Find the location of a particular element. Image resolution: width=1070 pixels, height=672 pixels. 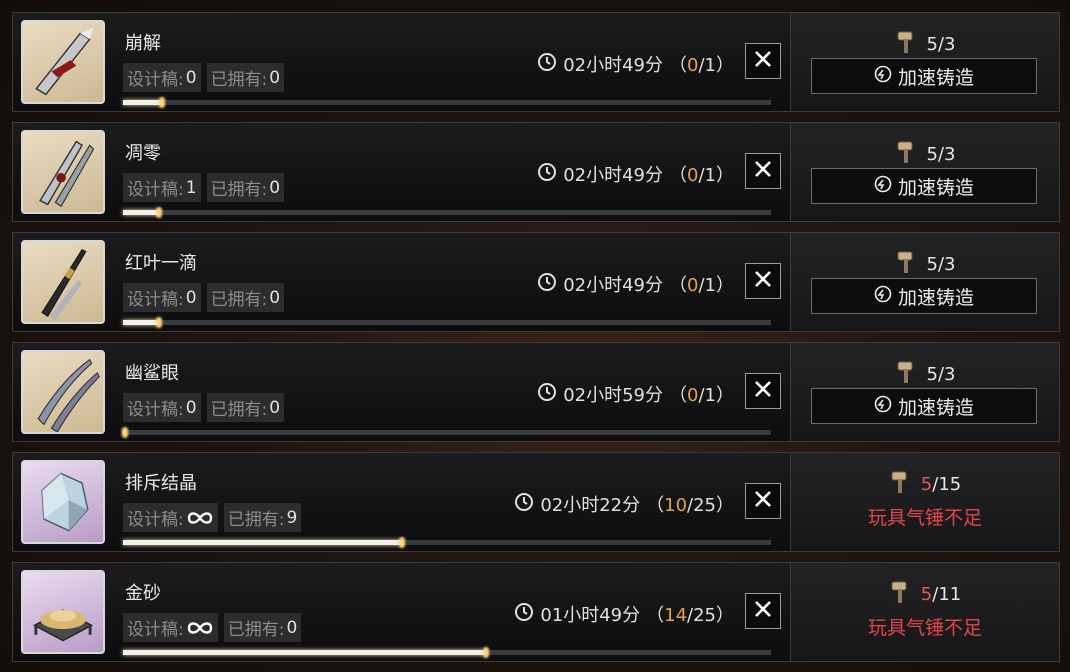

speed-up-icon is located at coordinates (883, 406).